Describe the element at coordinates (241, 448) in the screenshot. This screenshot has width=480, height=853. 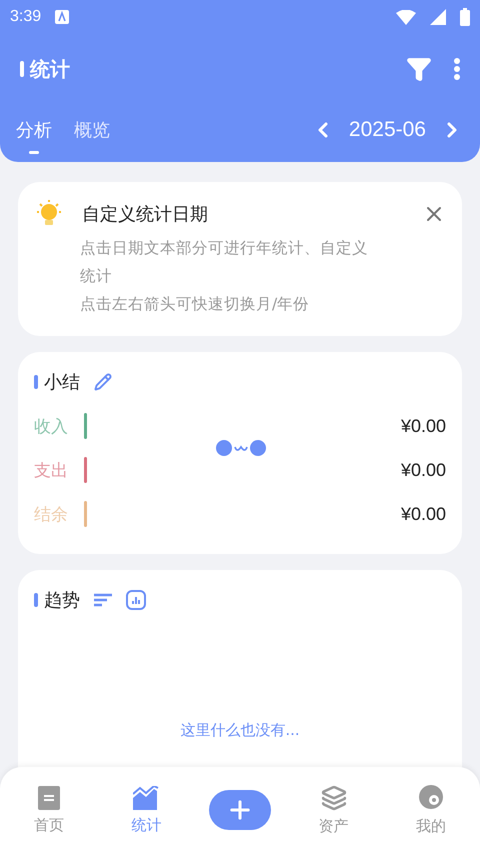
I see `smiley-icon` at that location.